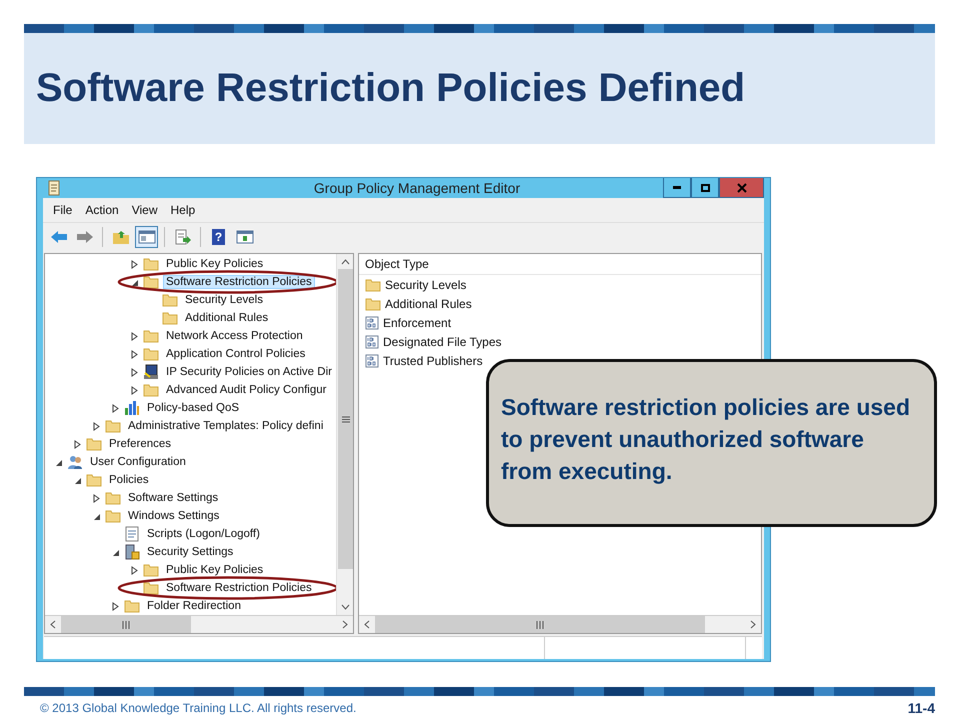 This screenshot has width=960, height=720. I want to click on column-header: Object Type, so click(560, 264).